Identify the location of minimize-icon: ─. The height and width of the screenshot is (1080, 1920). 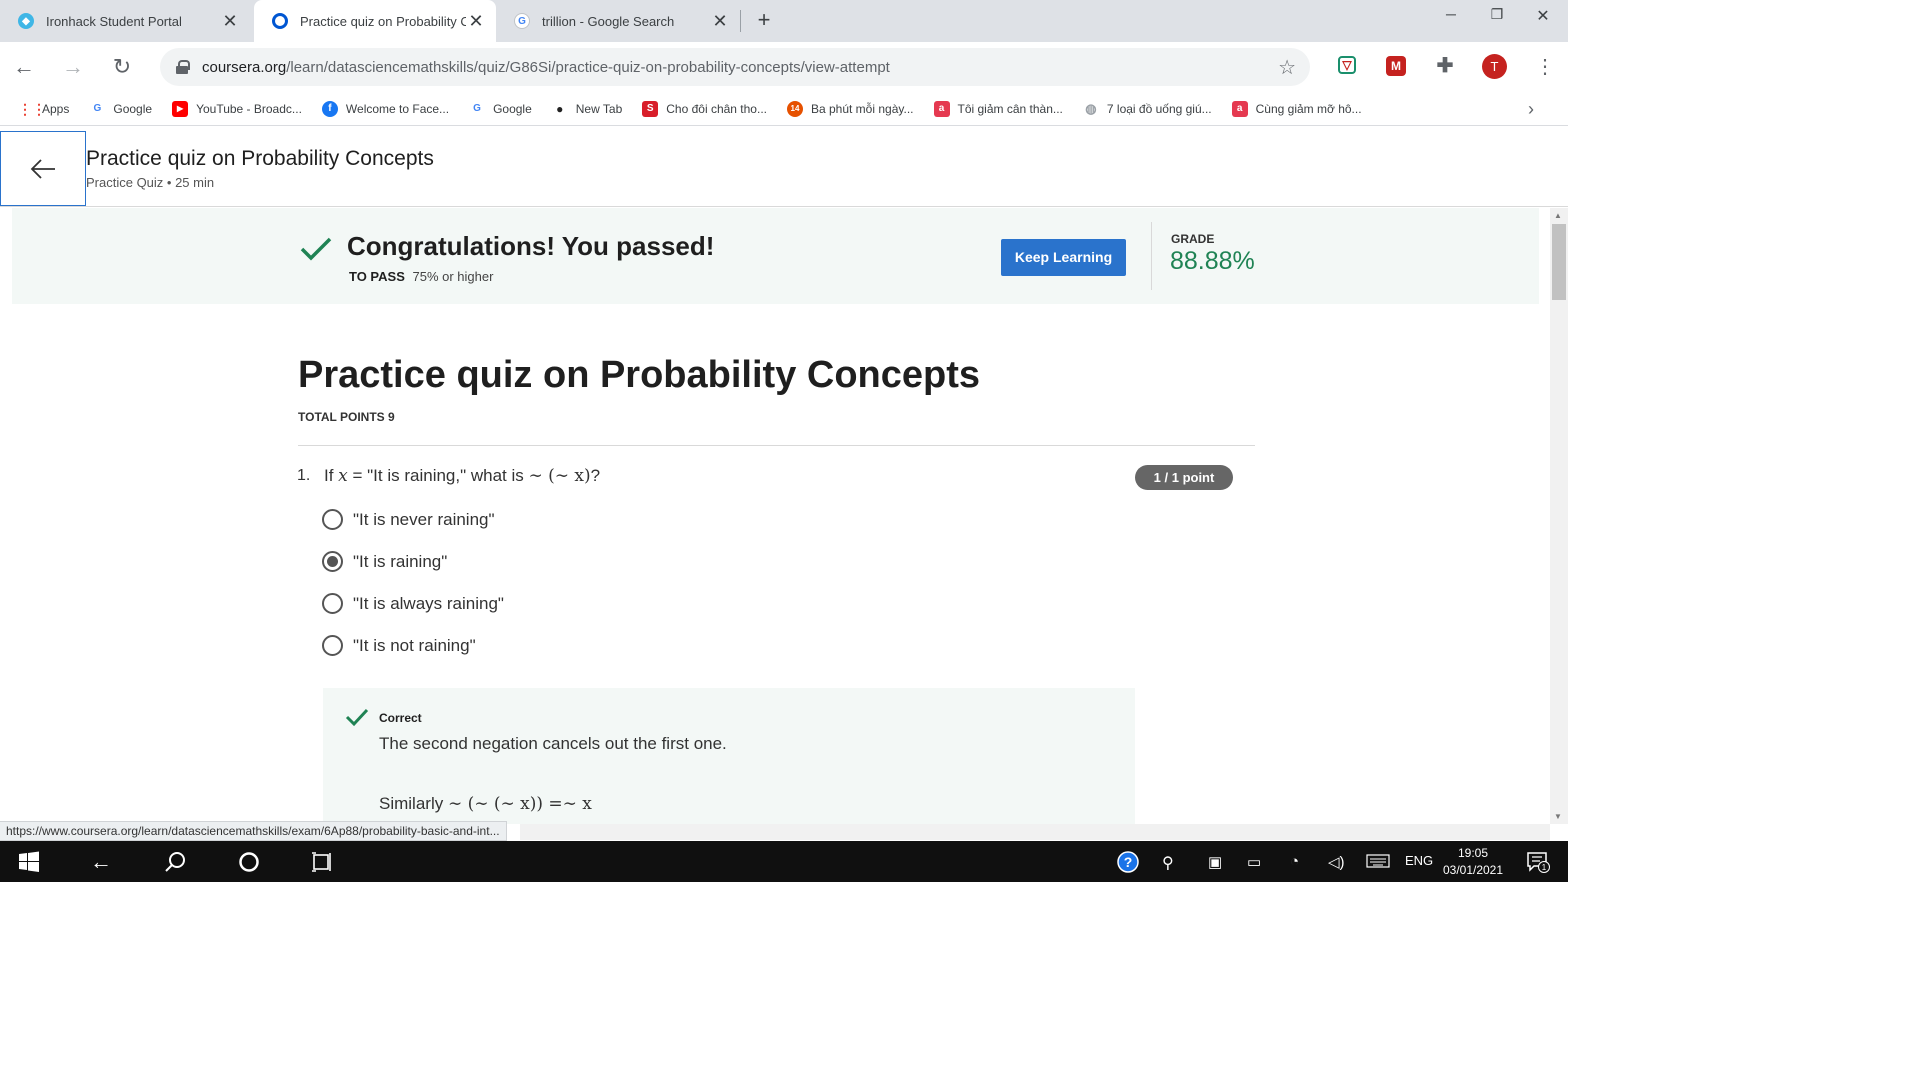
(1451, 18).